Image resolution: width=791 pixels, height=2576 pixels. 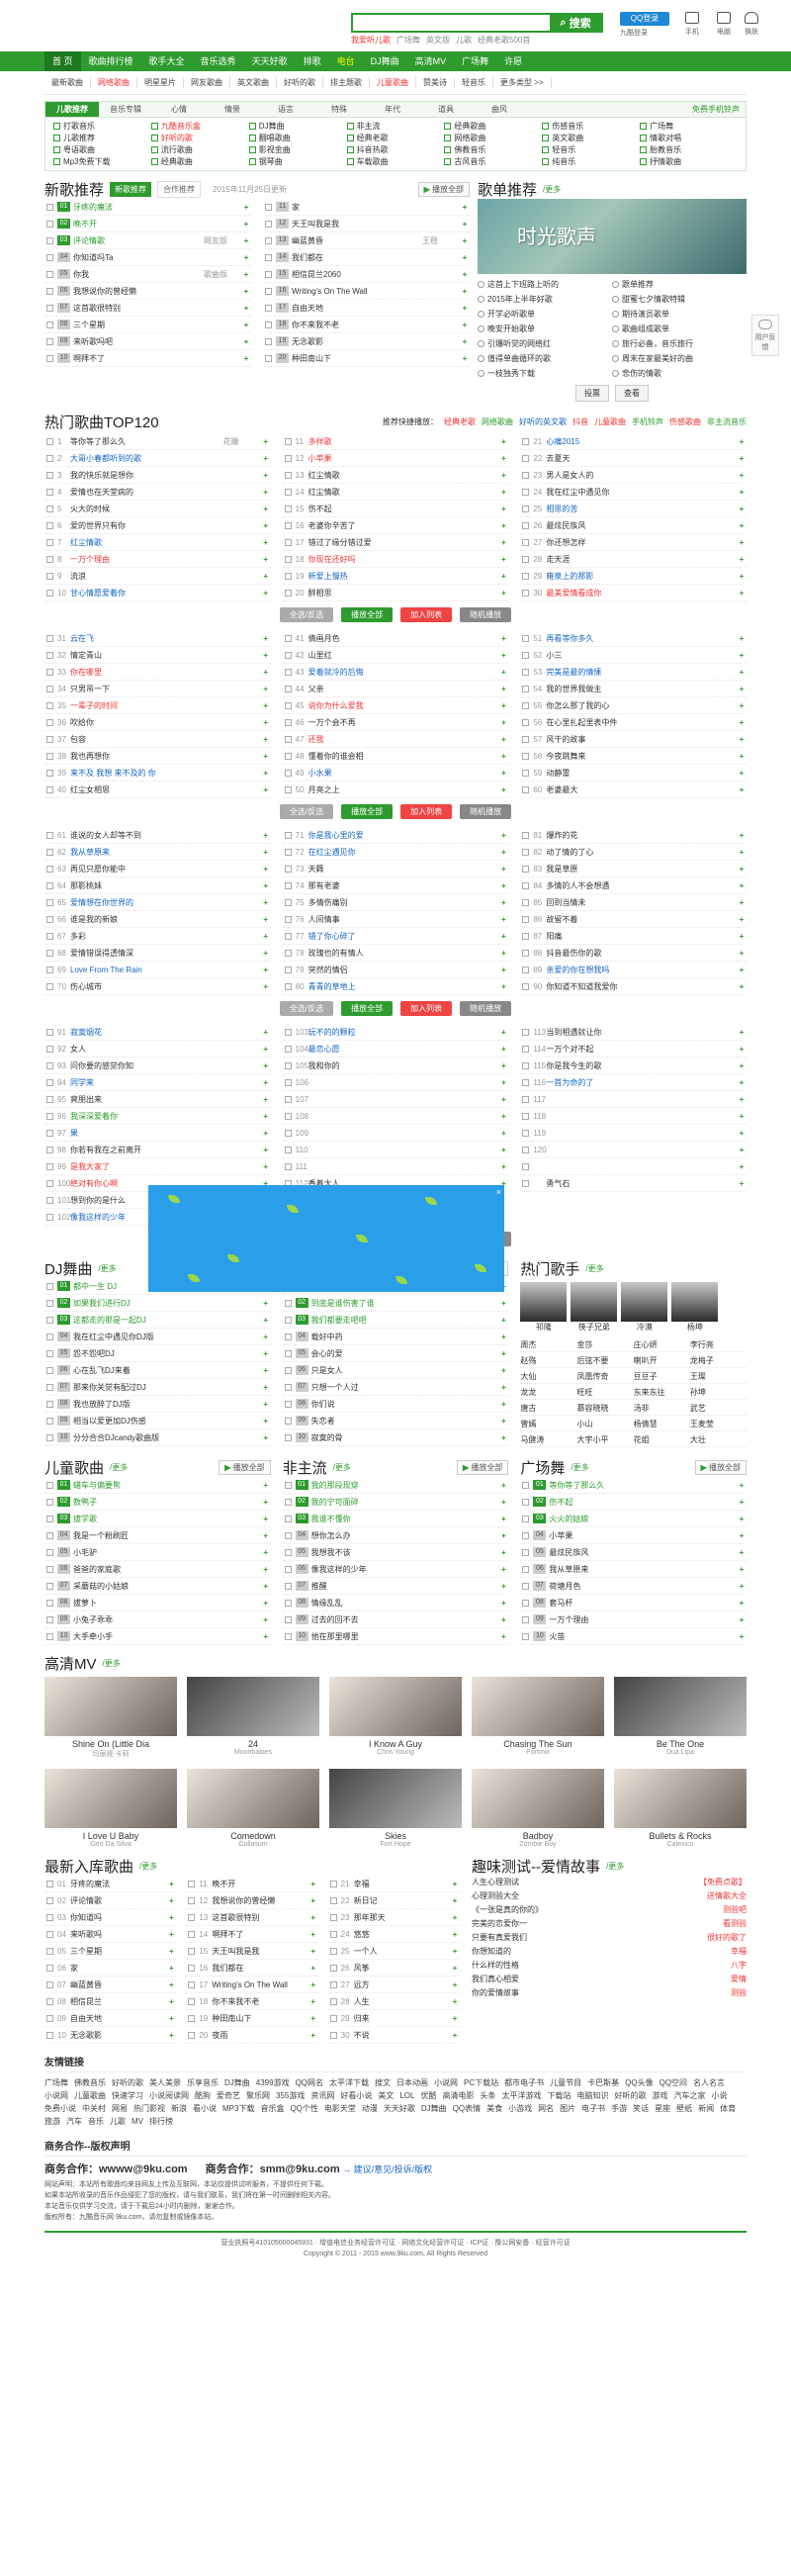 What do you see at coordinates (605, 1393) in the screenshot?
I see `singer-link: 旺旺` at bounding box center [605, 1393].